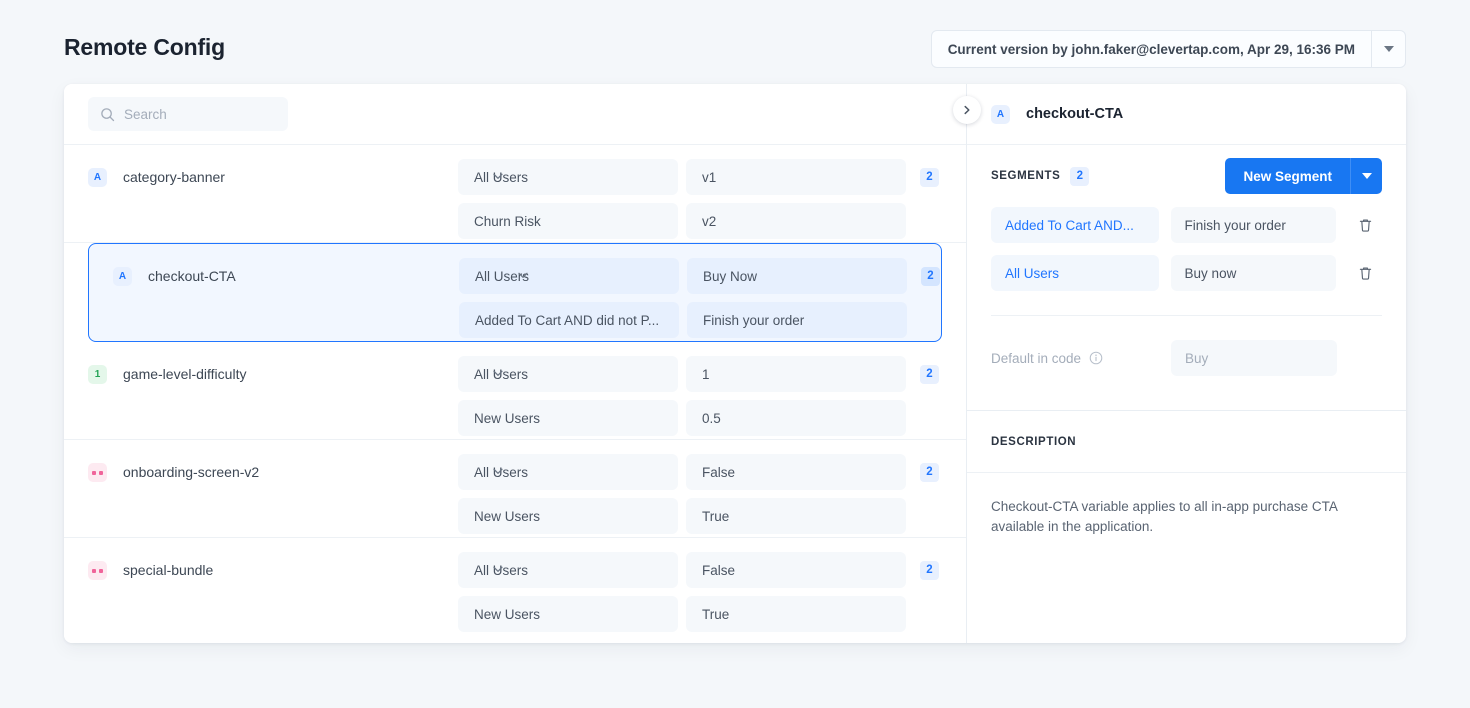 Image resolution: width=1470 pixels, height=708 pixels. What do you see at coordinates (796, 221) in the screenshot?
I see `rule-value-cell: v2` at bounding box center [796, 221].